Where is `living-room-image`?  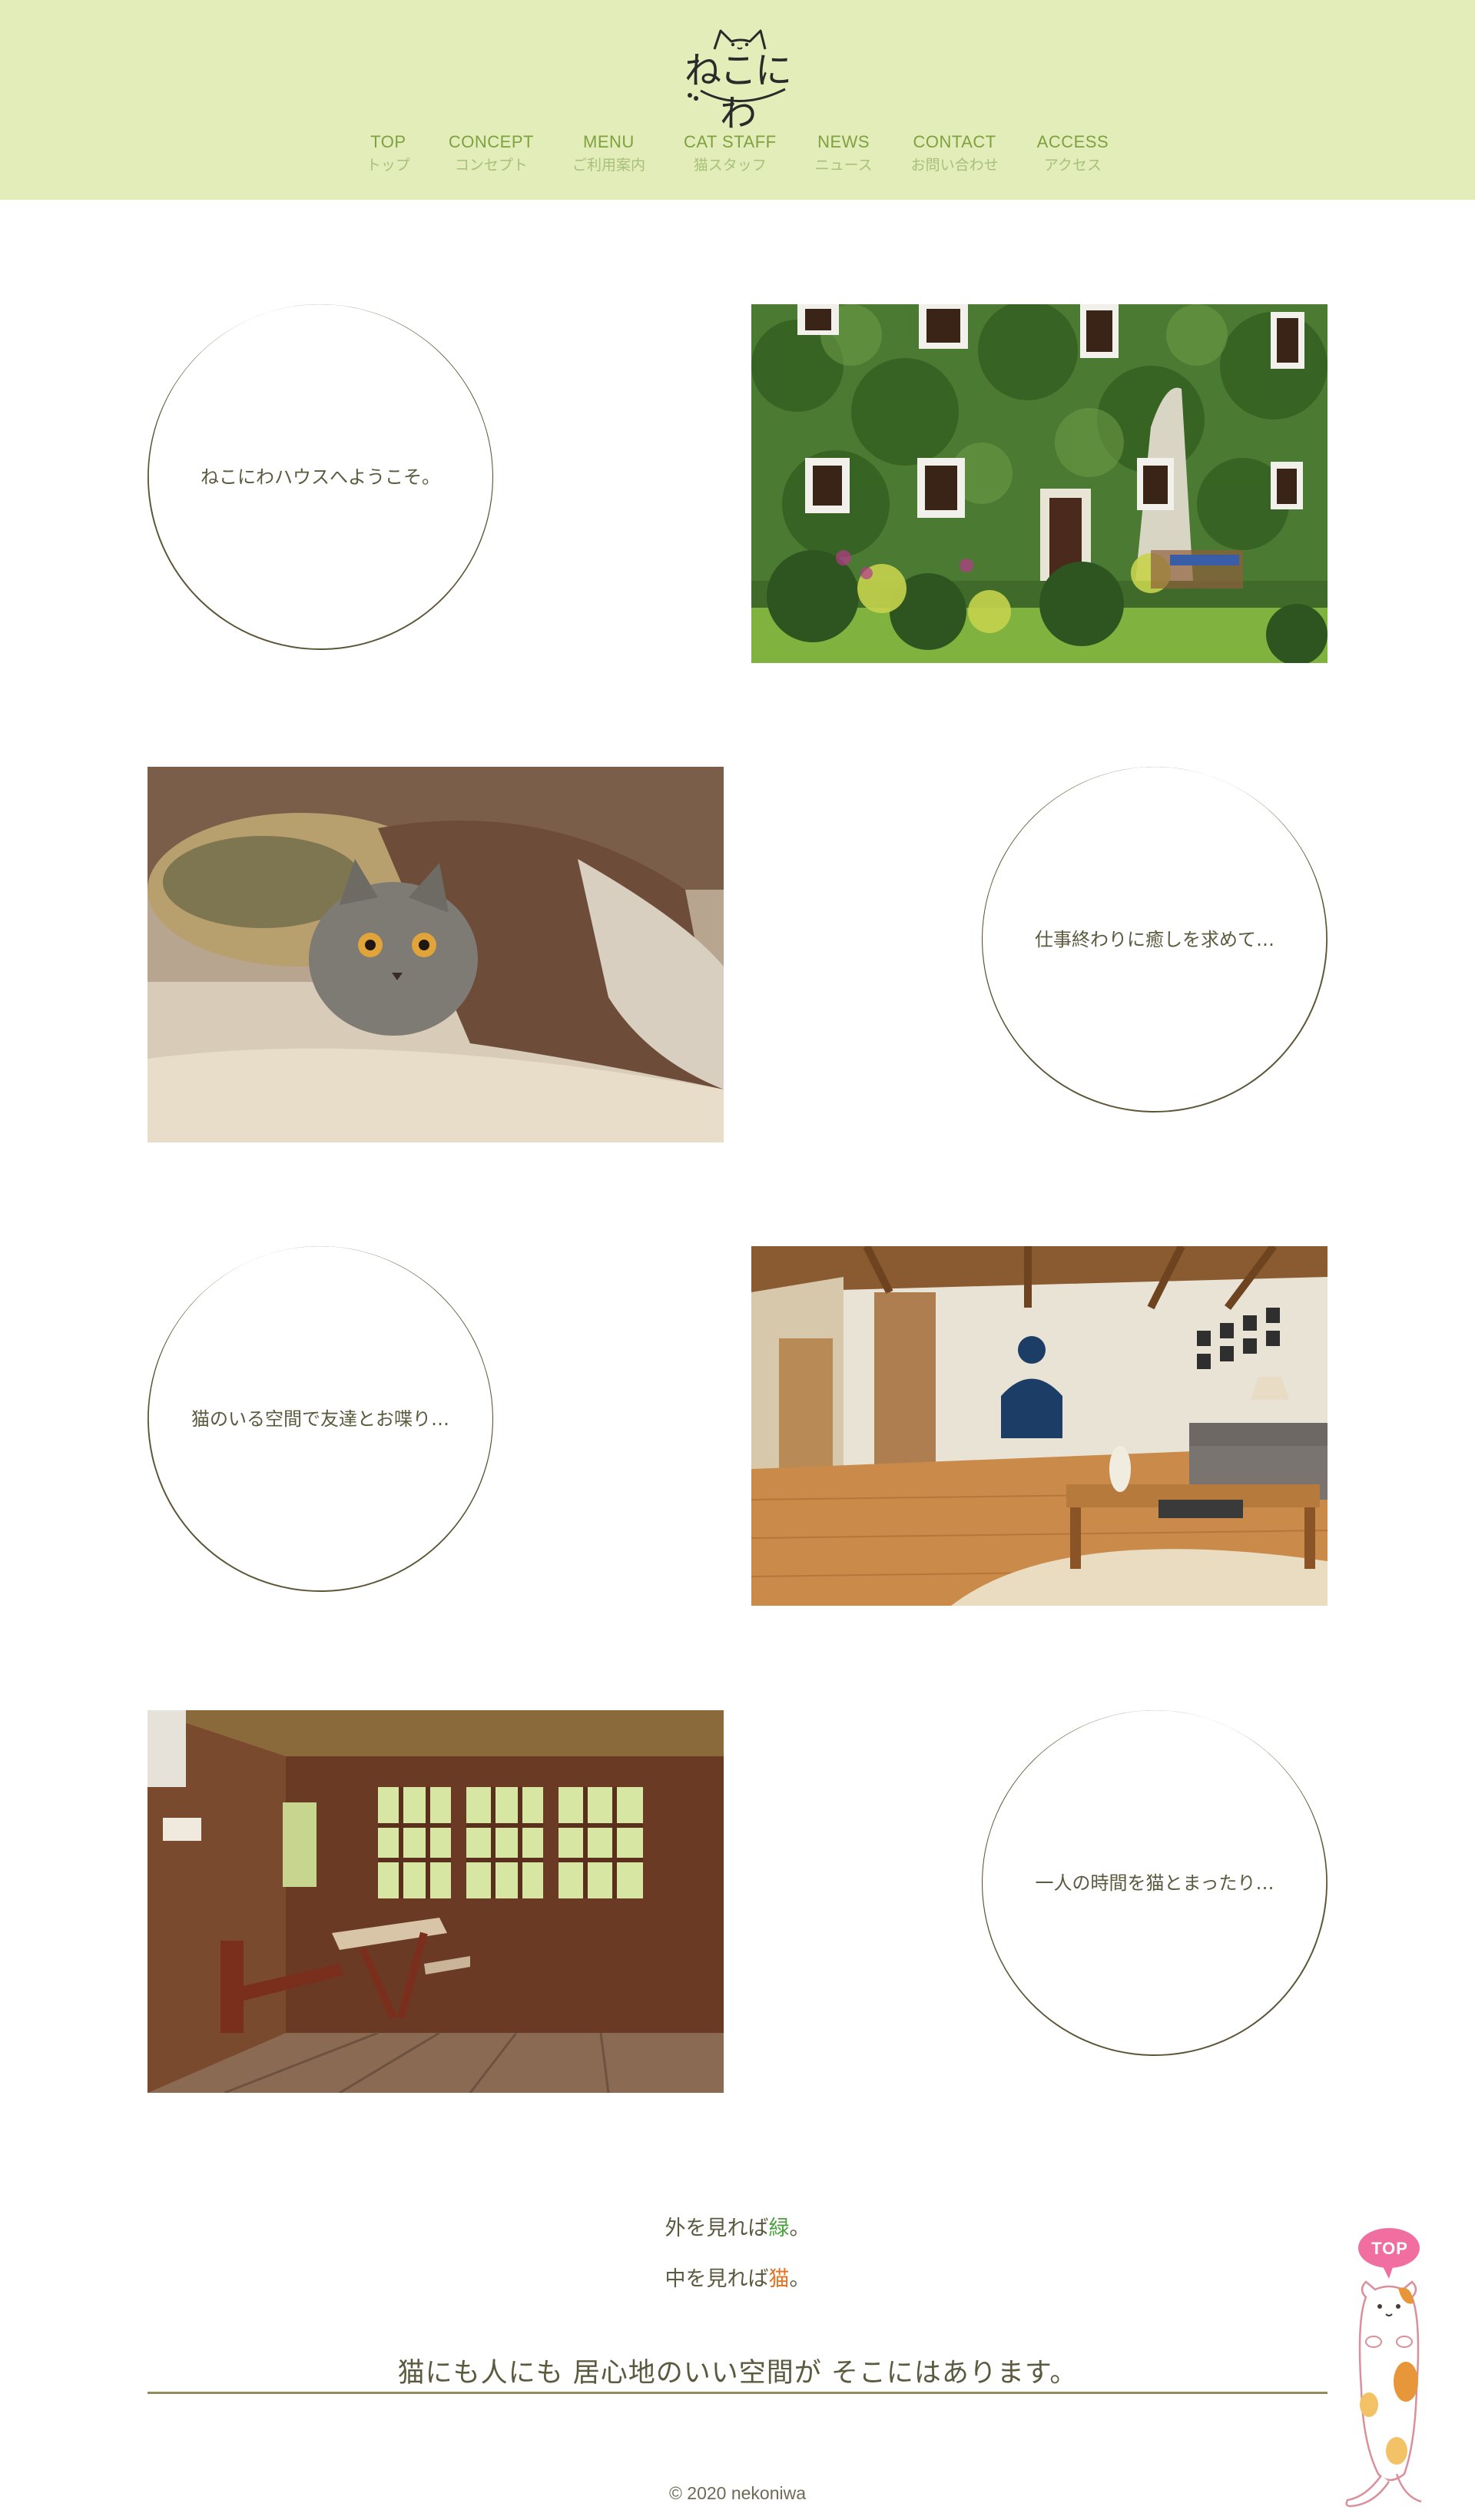 living-room-image is located at coordinates (1039, 1426).